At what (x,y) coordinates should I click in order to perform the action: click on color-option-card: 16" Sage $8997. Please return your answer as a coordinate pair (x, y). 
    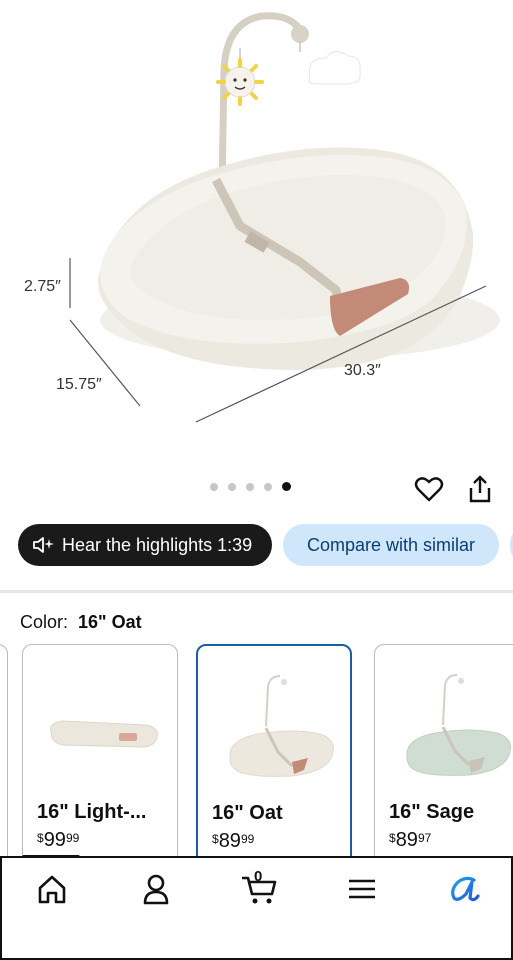
    Looking at the image, I should click on (443, 750).